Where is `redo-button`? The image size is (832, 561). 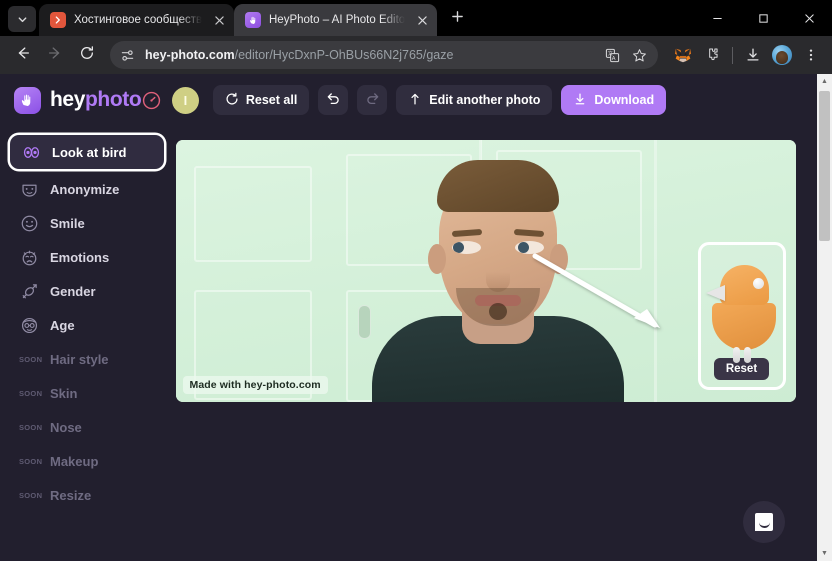 redo-button is located at coordinates (372, 100).